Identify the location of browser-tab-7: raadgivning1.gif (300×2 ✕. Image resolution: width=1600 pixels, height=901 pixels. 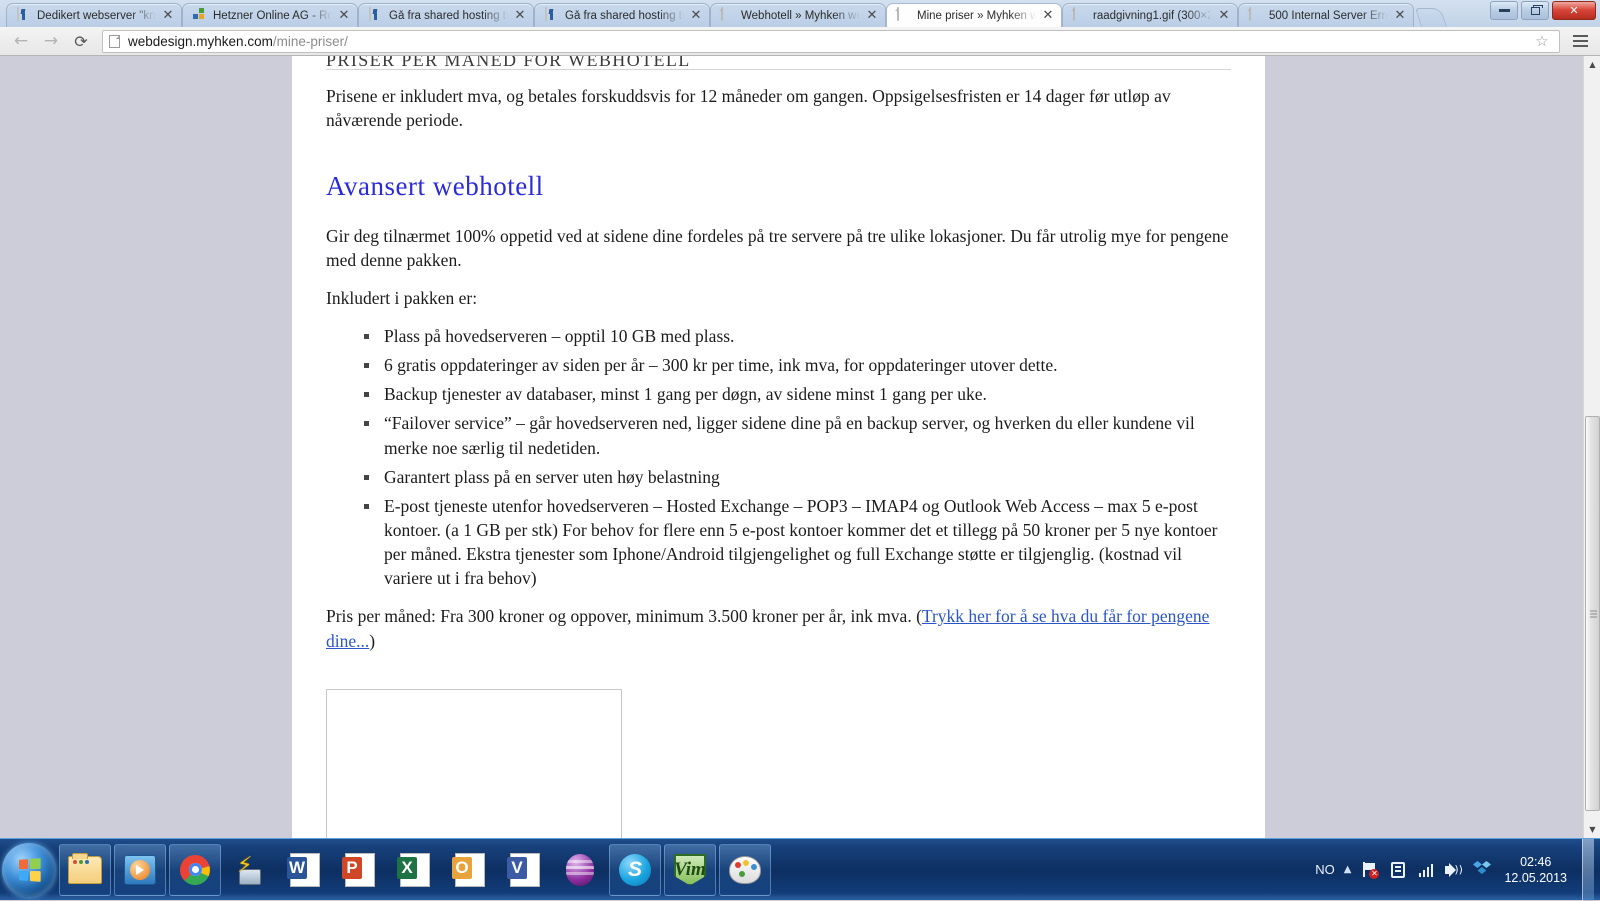
(1150, 15).